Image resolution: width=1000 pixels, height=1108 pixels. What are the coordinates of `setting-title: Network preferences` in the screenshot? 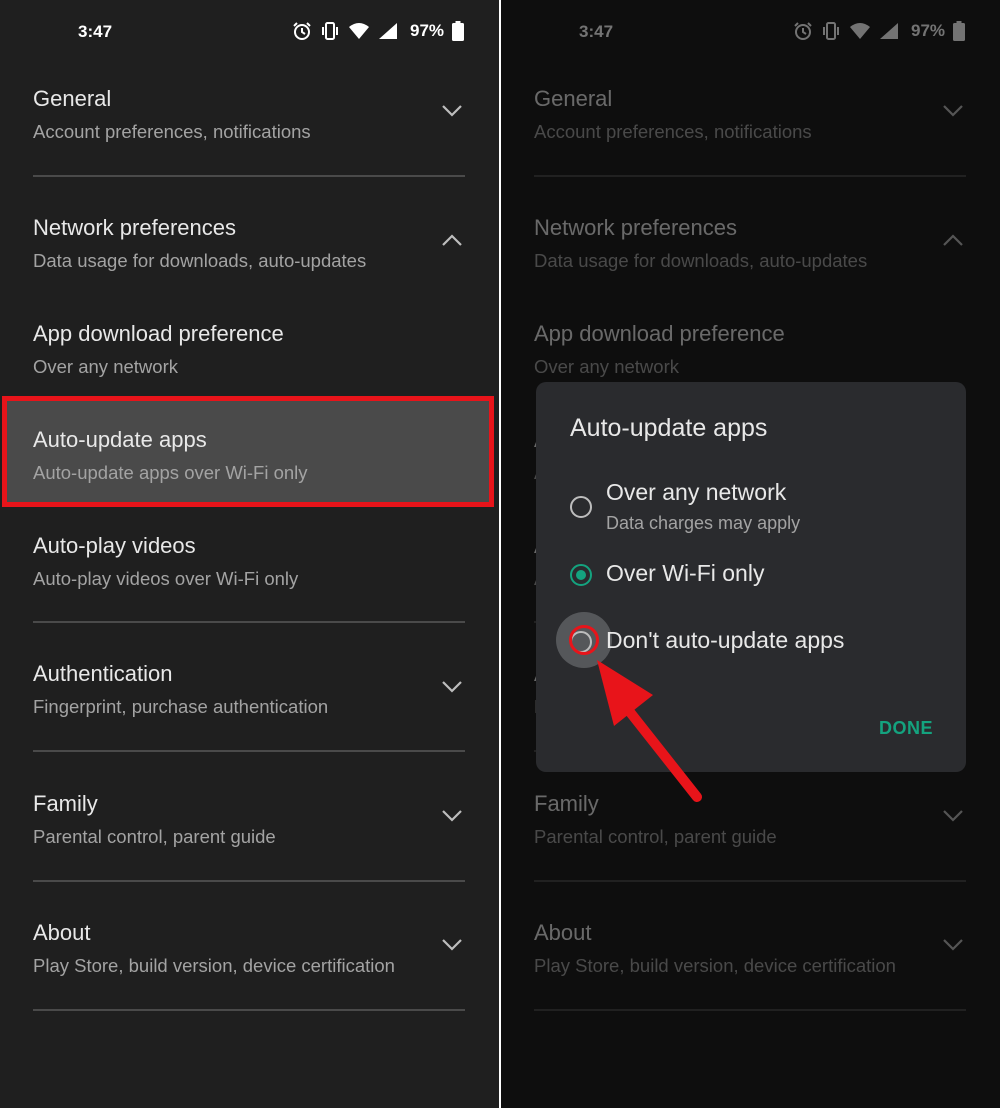 It's located at (134, 227).